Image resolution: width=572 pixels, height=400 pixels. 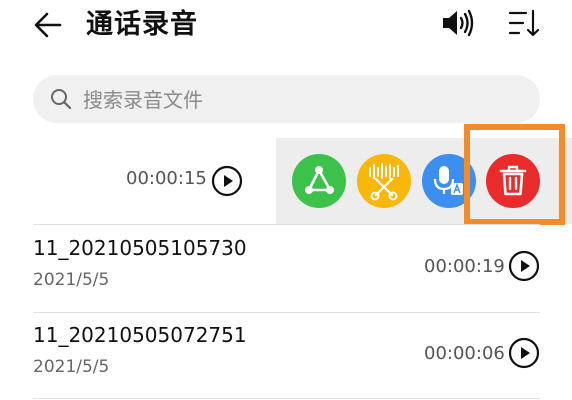 I want to click on recording-duration: 00:00:19, so click(x=464, y=266).